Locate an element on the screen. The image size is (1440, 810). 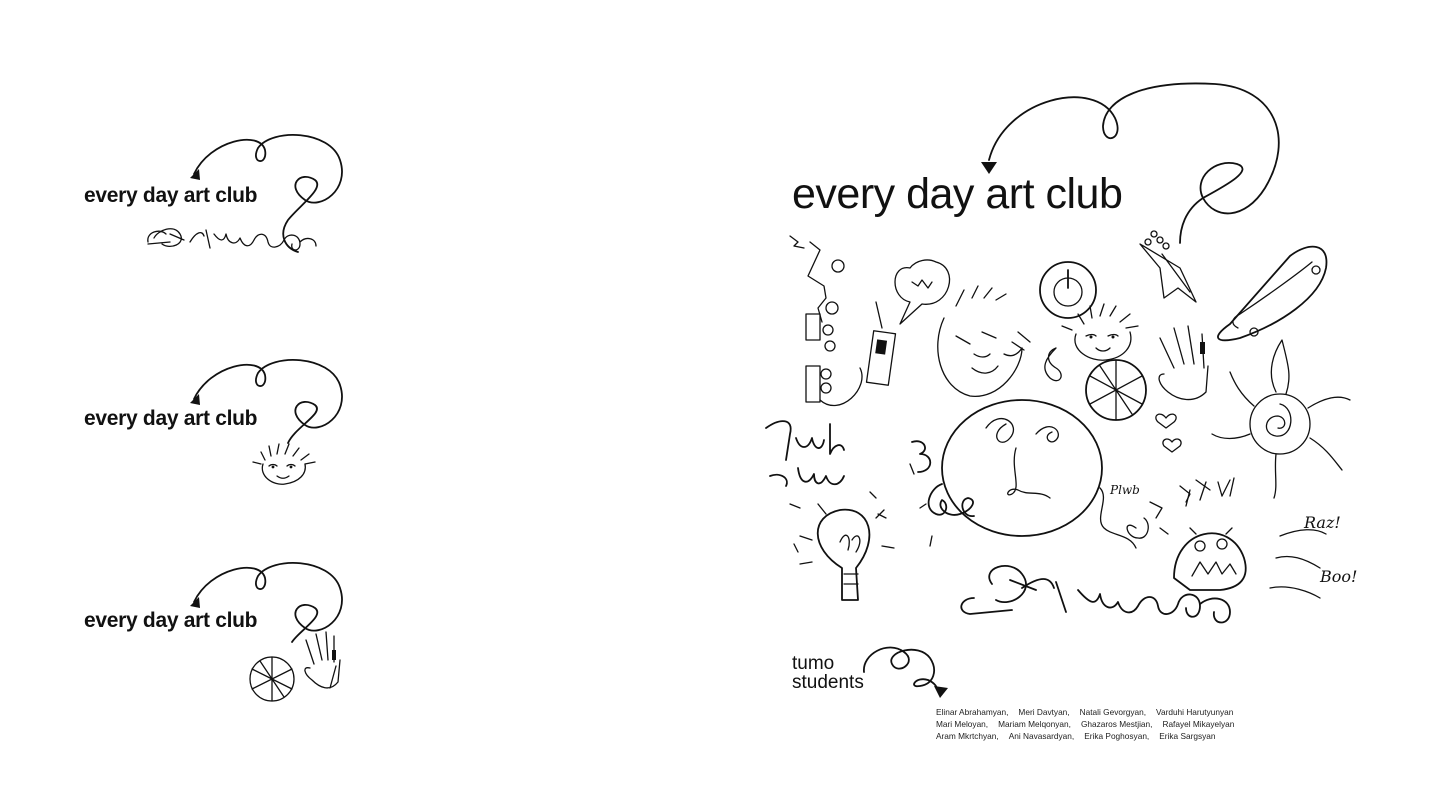
big-face-icon is located at coordinates (1039, 474).